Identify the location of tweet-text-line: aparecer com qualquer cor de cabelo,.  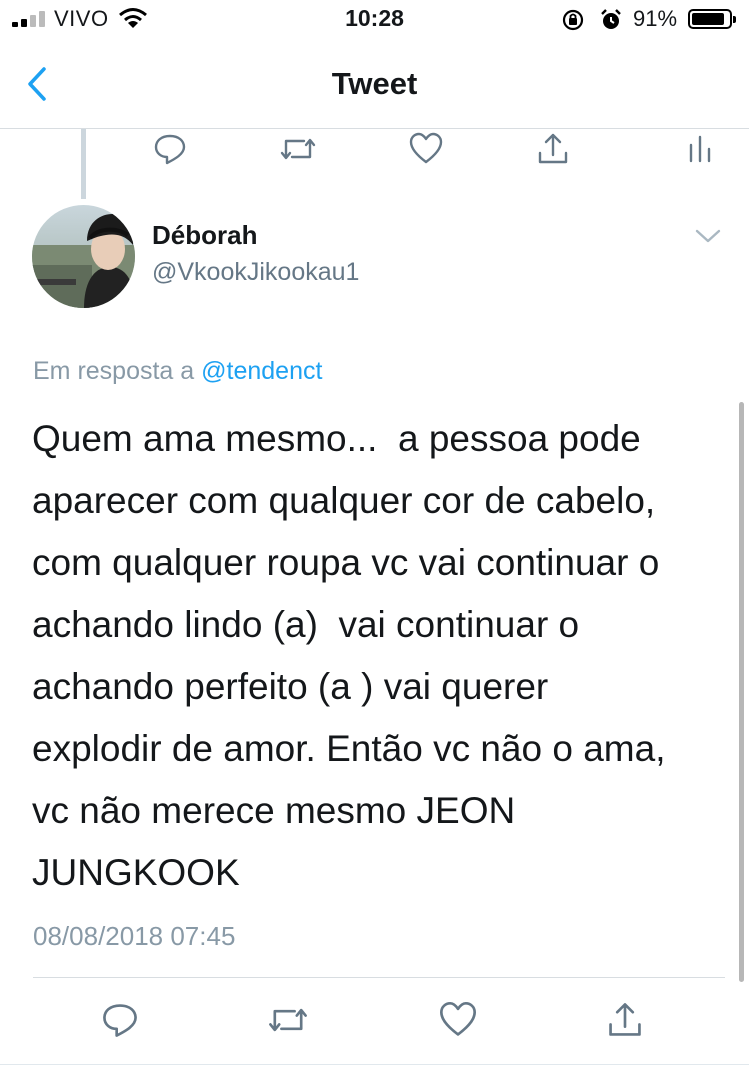
(344, 500).